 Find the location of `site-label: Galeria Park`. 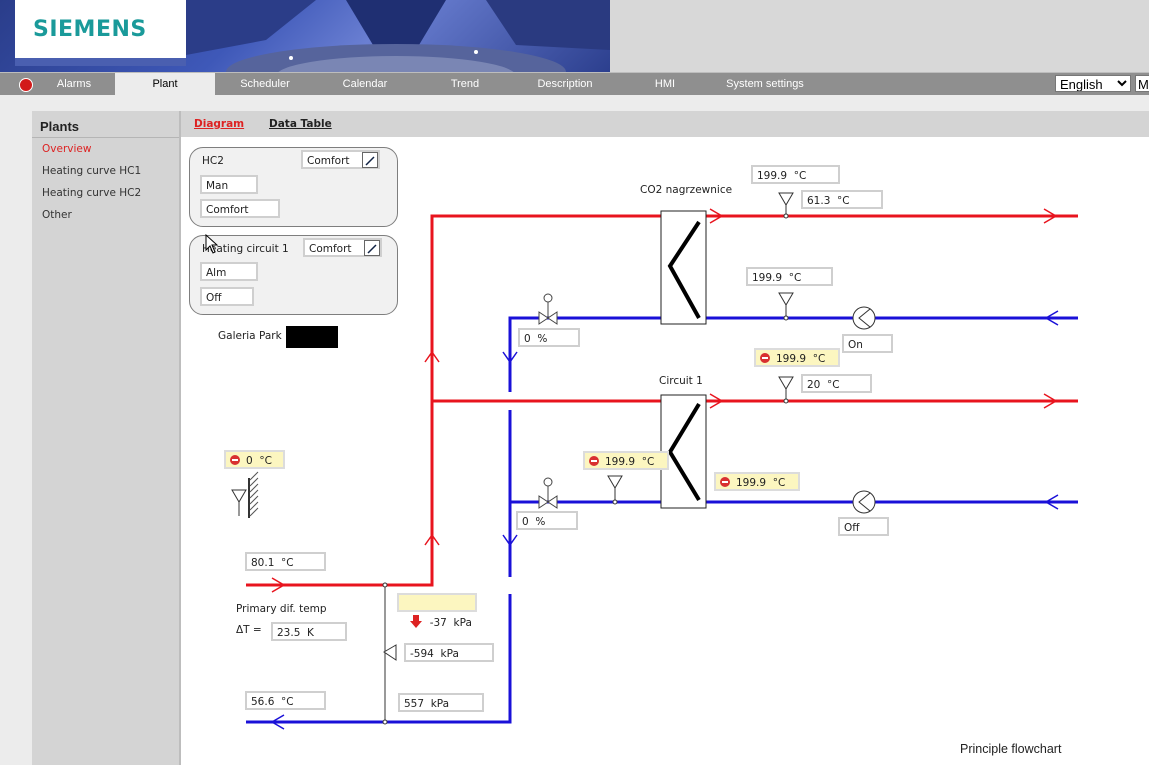

site-label: Galeria Park is located at coordinates (250, 336).